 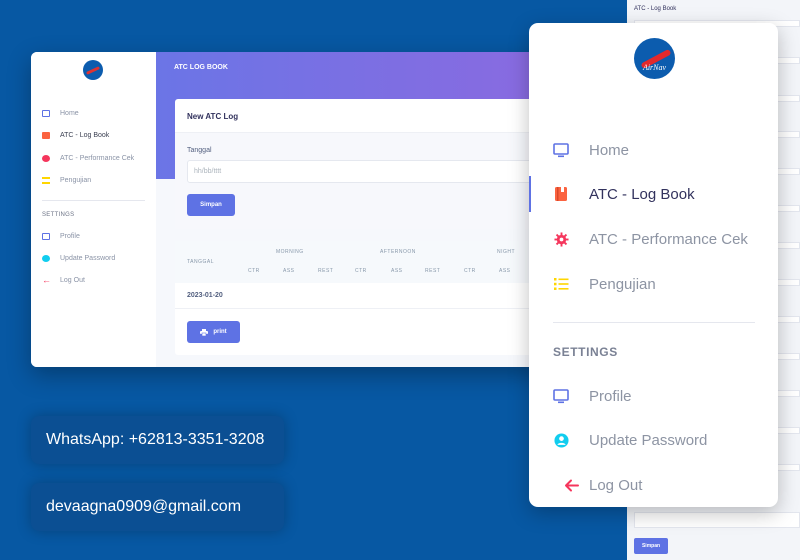 What do you see at coordinates (70, 236) in the screenshot?
I see `preview-nav-profile-label: Profile` at bounding box center [70, 236].